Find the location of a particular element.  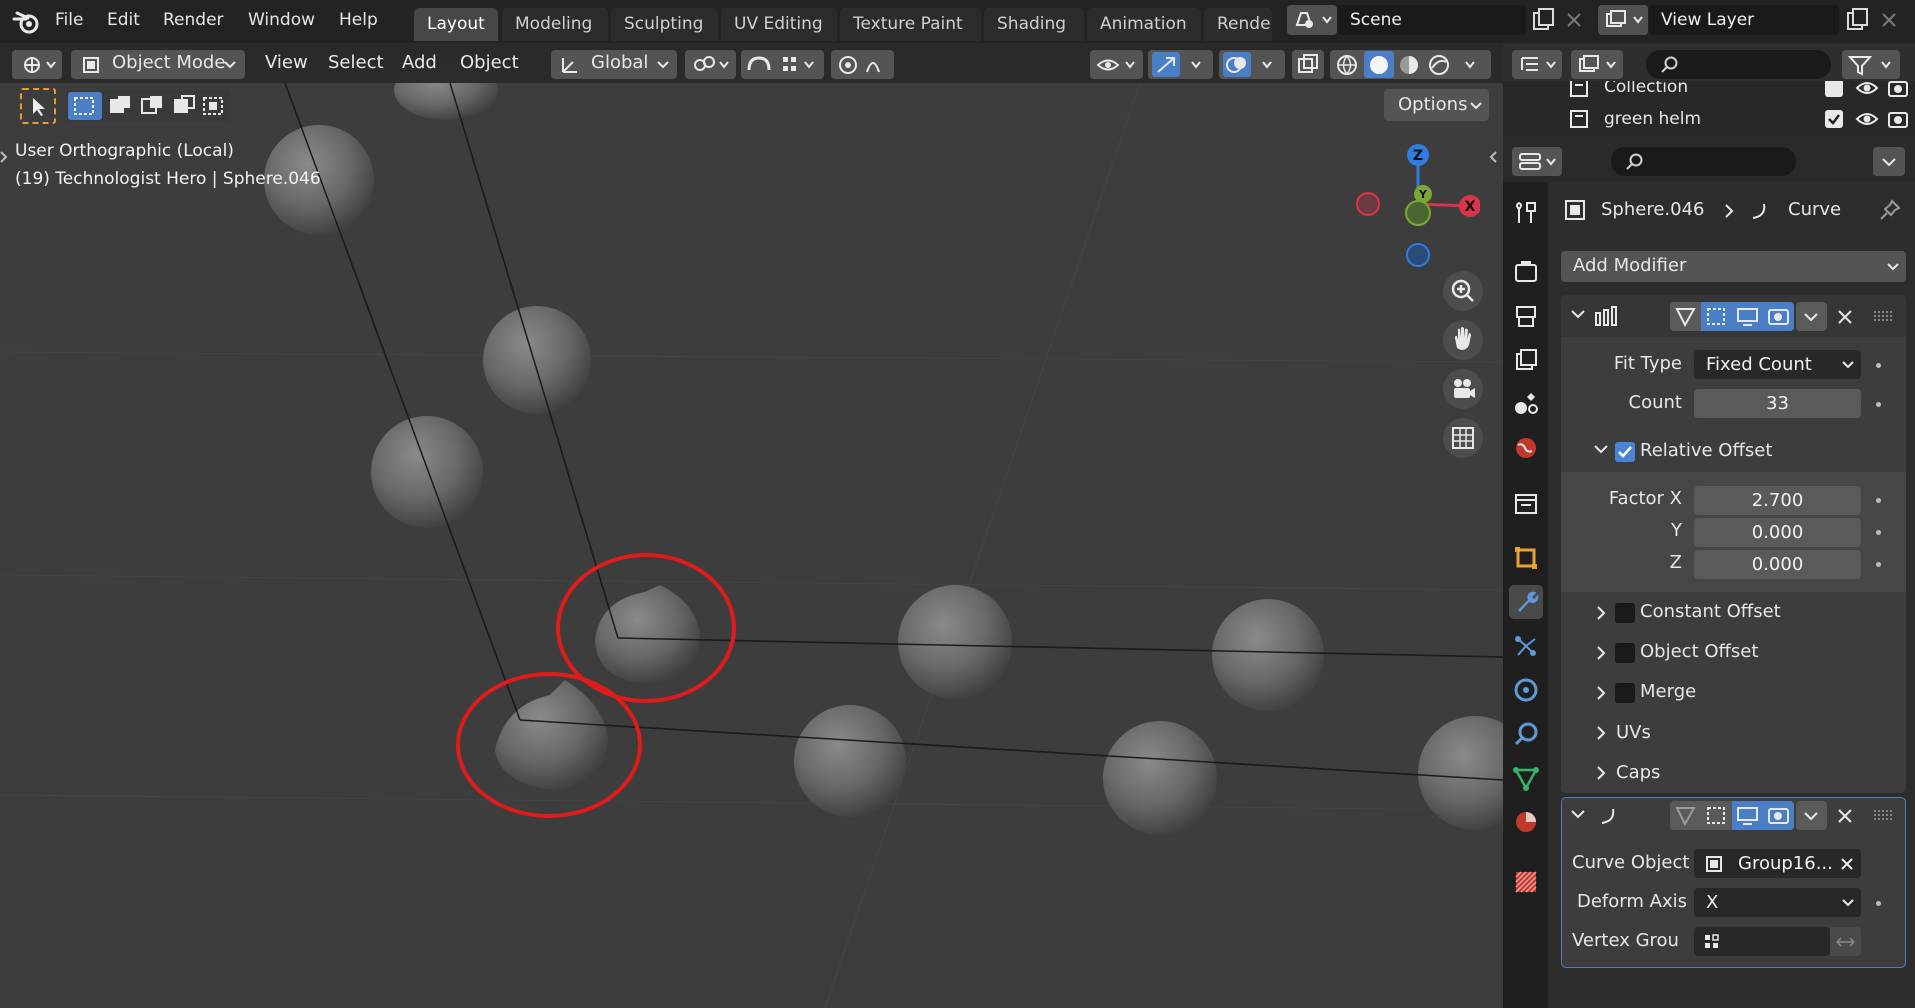

particles-tab-icon is located at coordinates (1526, 646).